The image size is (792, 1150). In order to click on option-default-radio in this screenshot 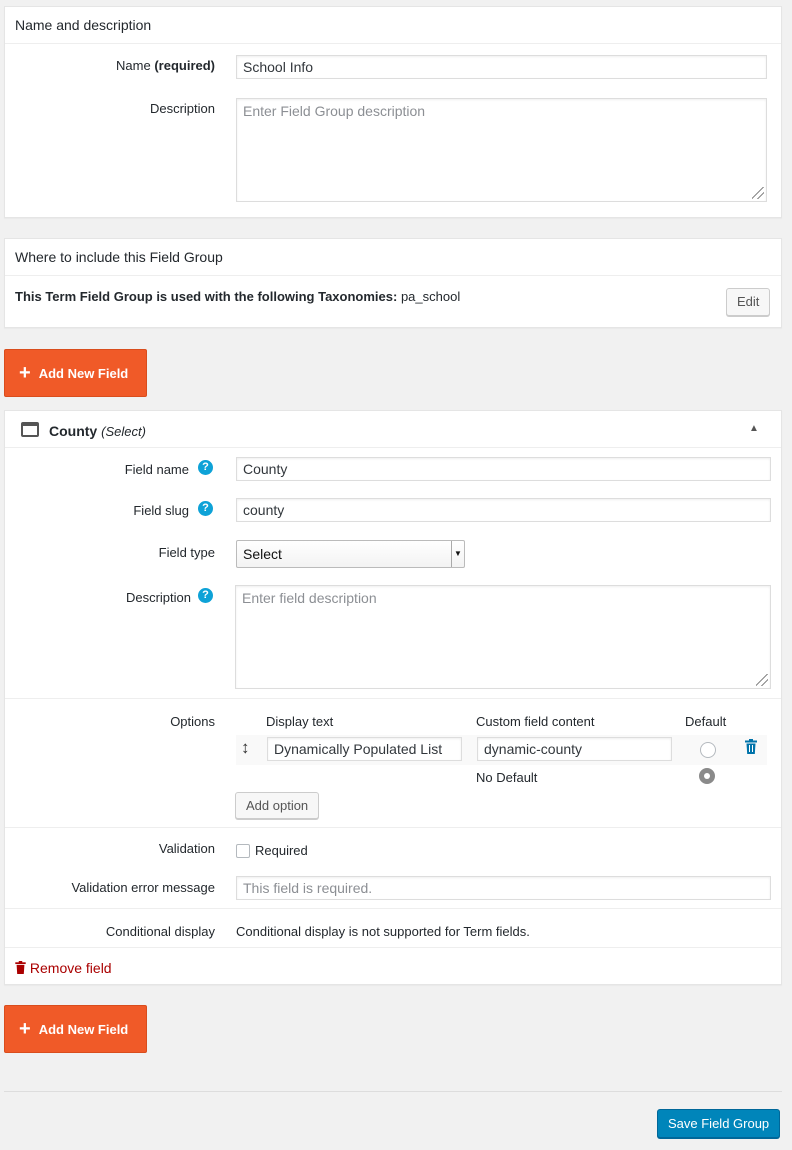, I will do `click(708, 750)`.